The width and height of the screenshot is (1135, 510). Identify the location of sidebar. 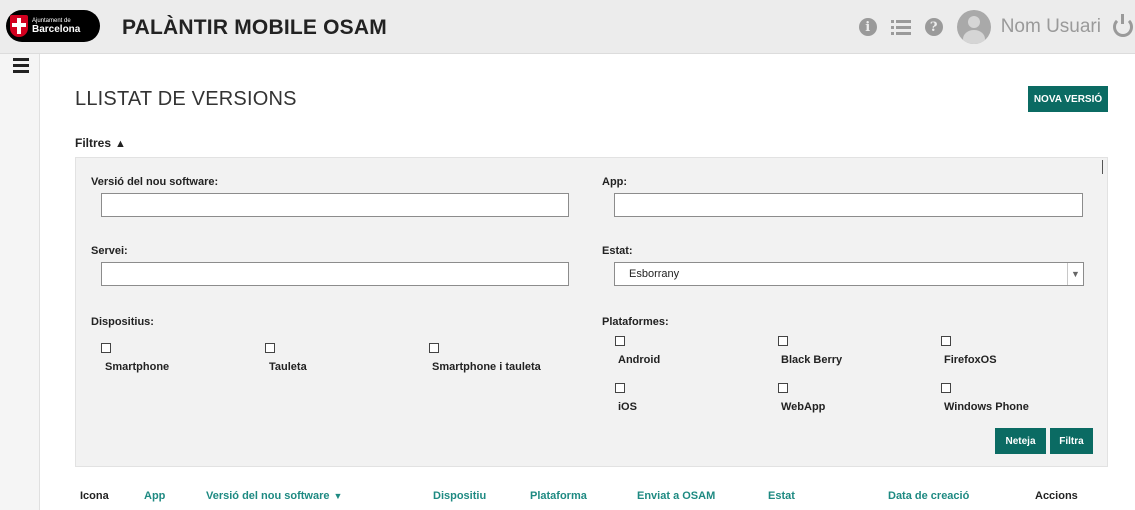
(20, 282).